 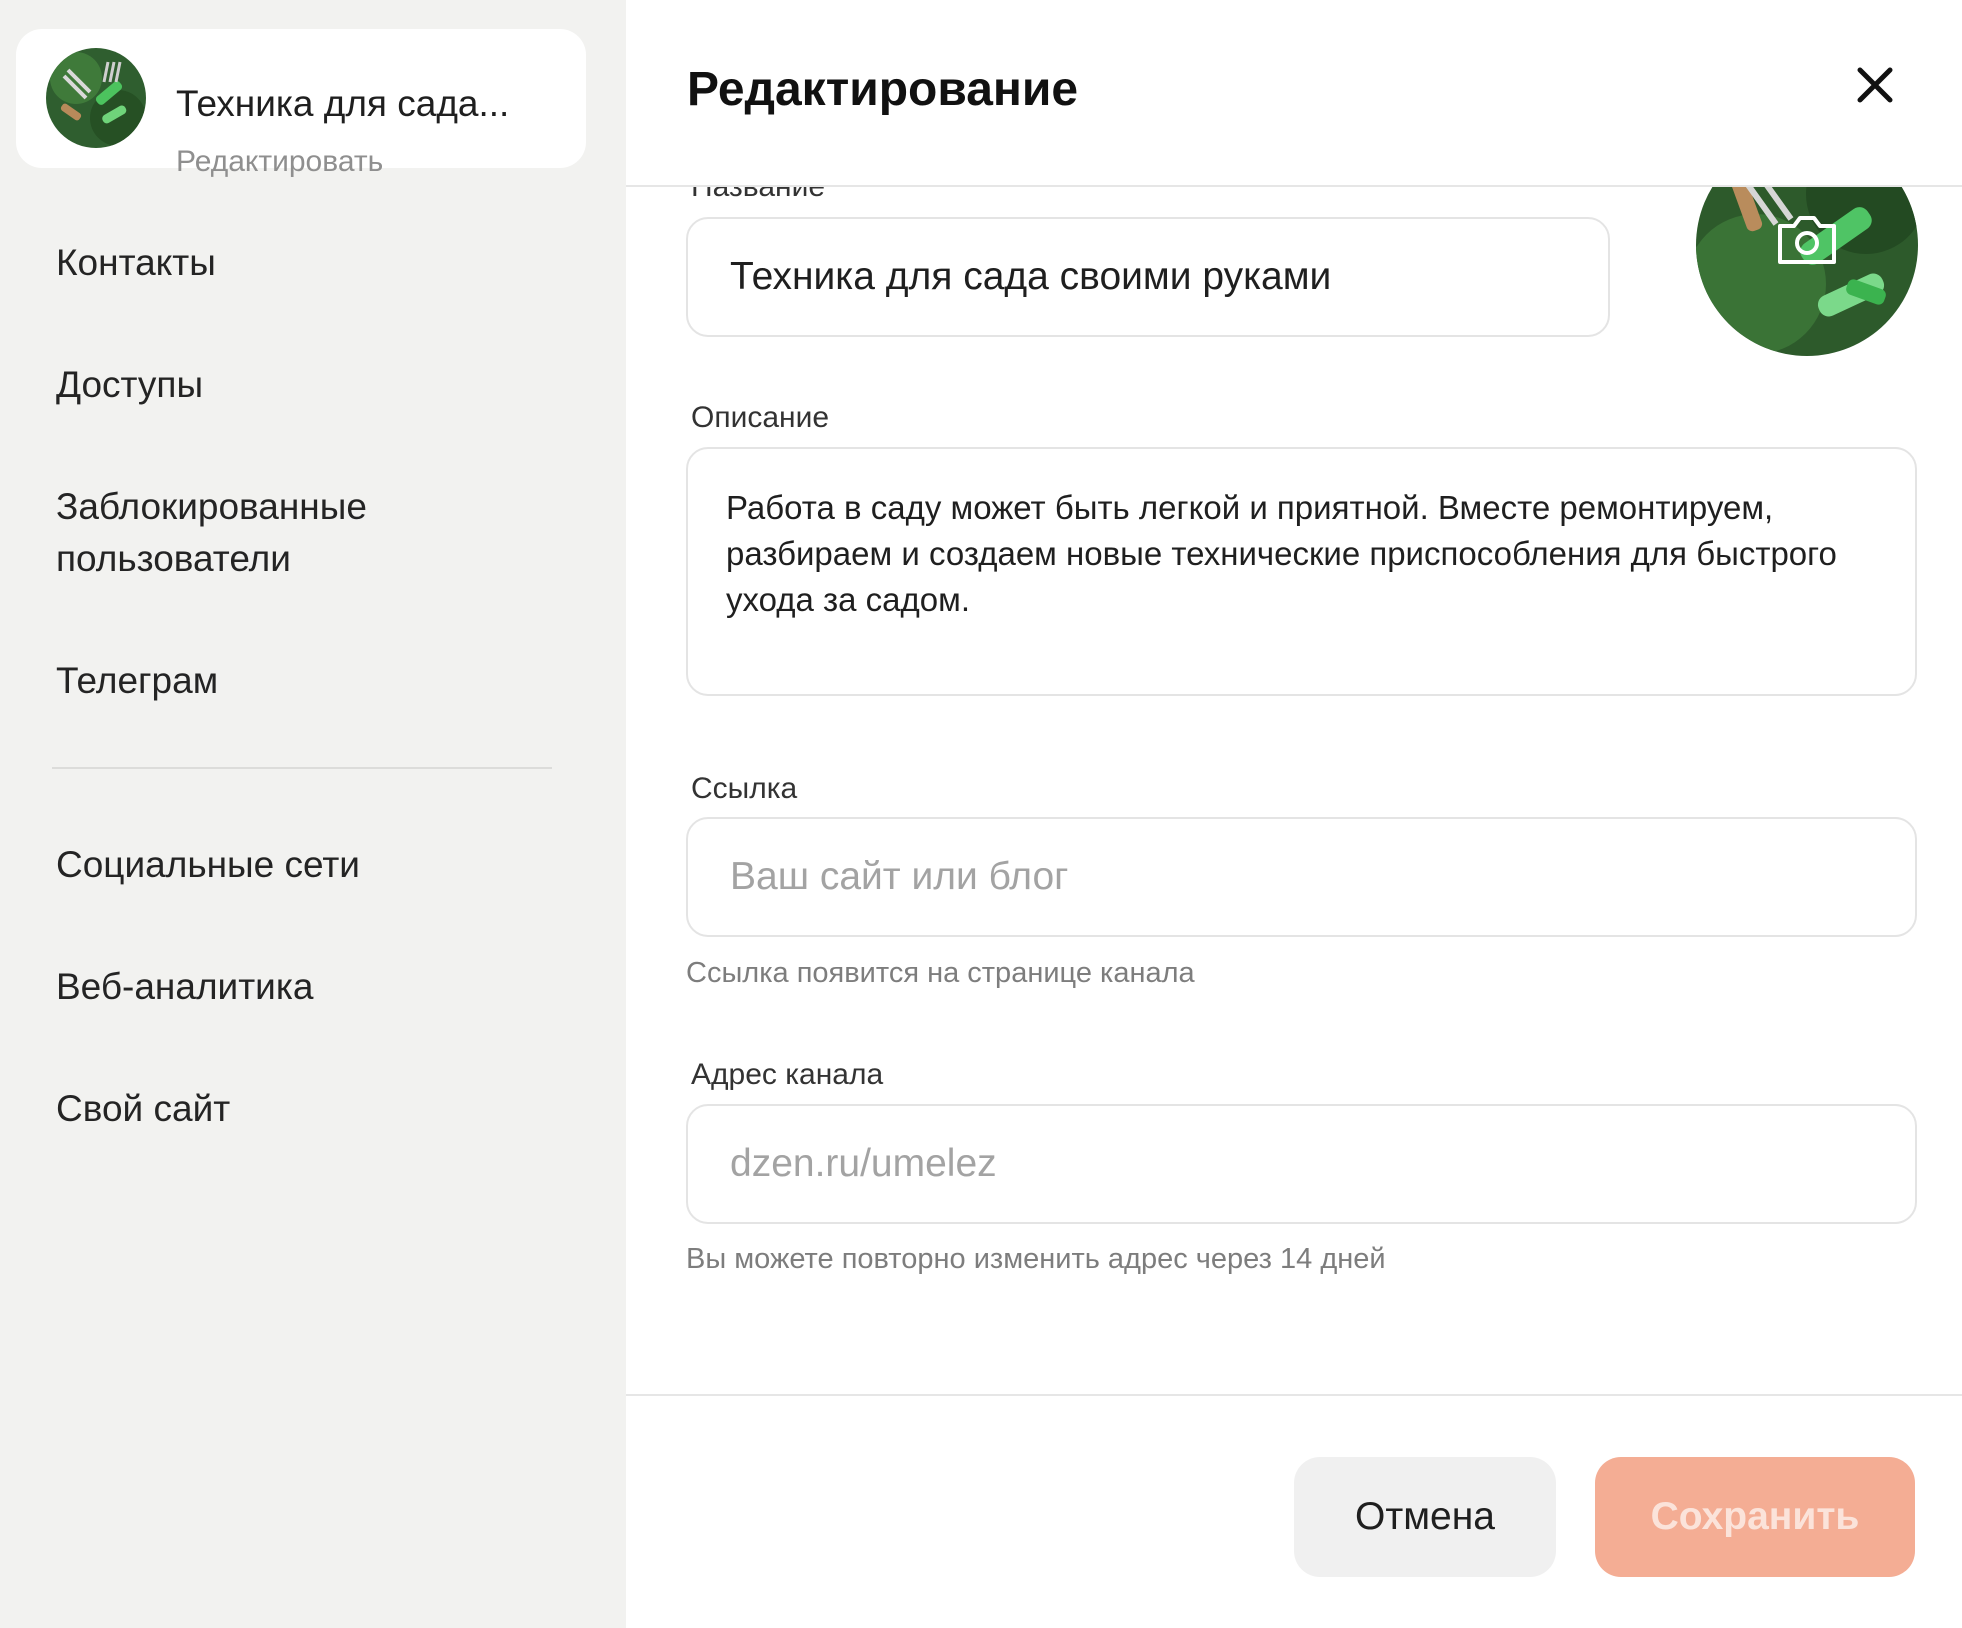 I want to click on sidebar-divider, so click(x=302, y=768).